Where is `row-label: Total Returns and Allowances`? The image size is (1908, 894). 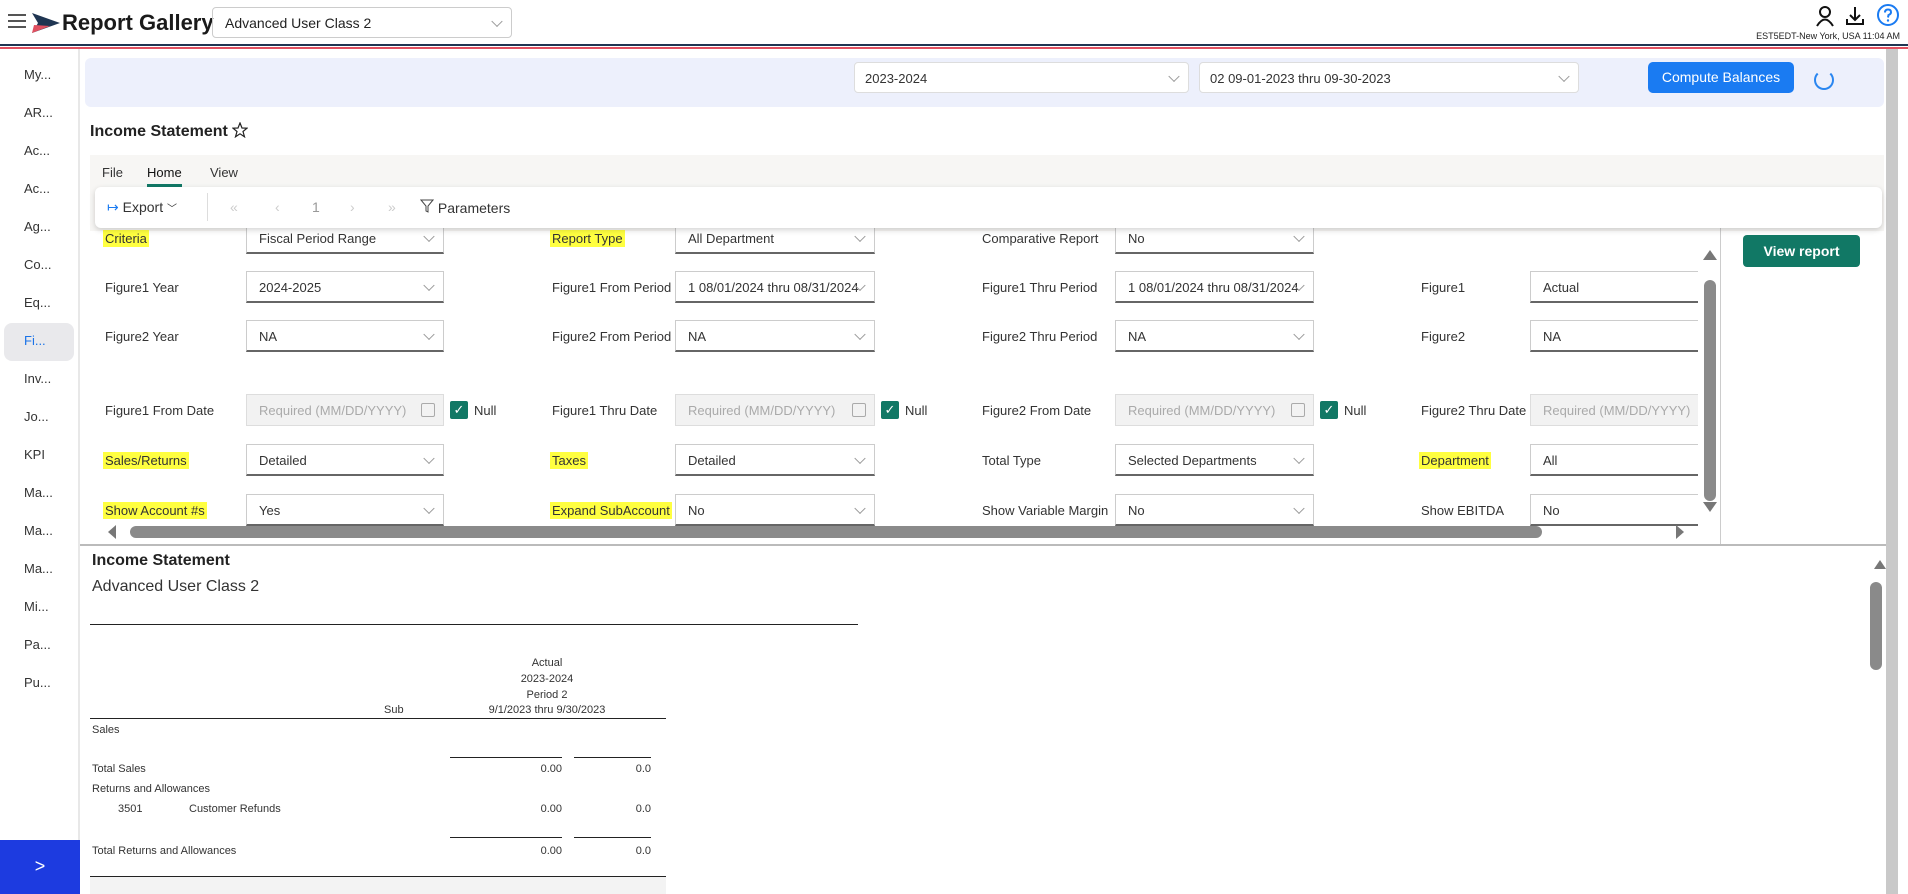 row-label: Total Returns and Allowances is located at coordinates (164, 851).